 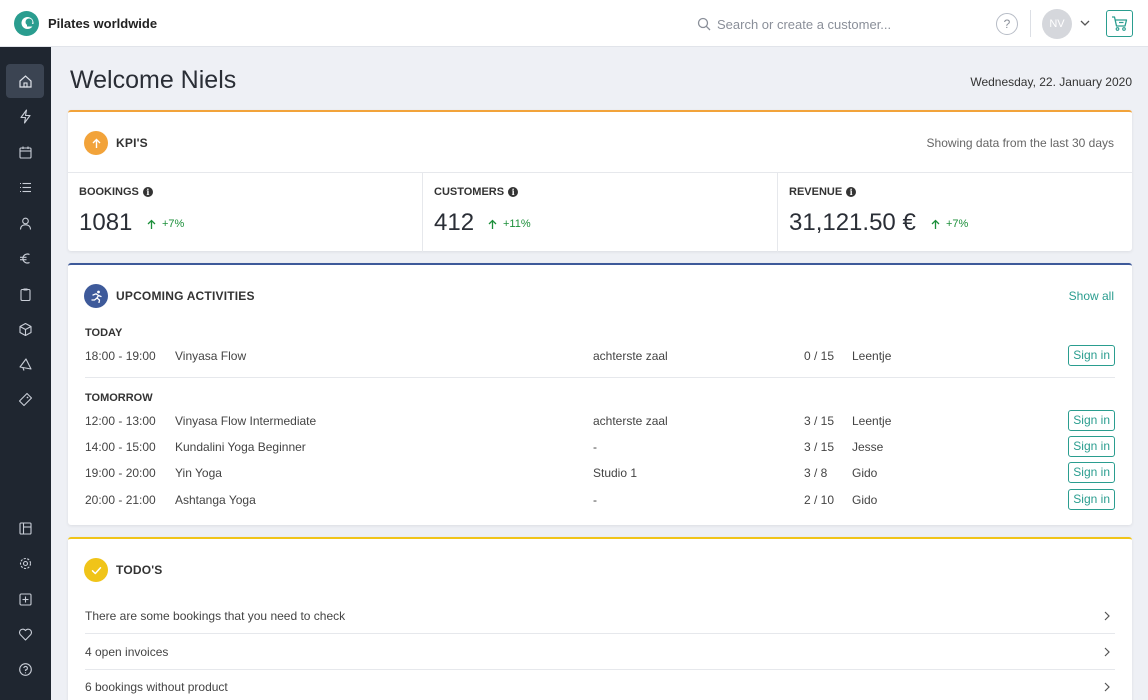 I want to click on sidebar-item-home, so click(x=25, y=81).